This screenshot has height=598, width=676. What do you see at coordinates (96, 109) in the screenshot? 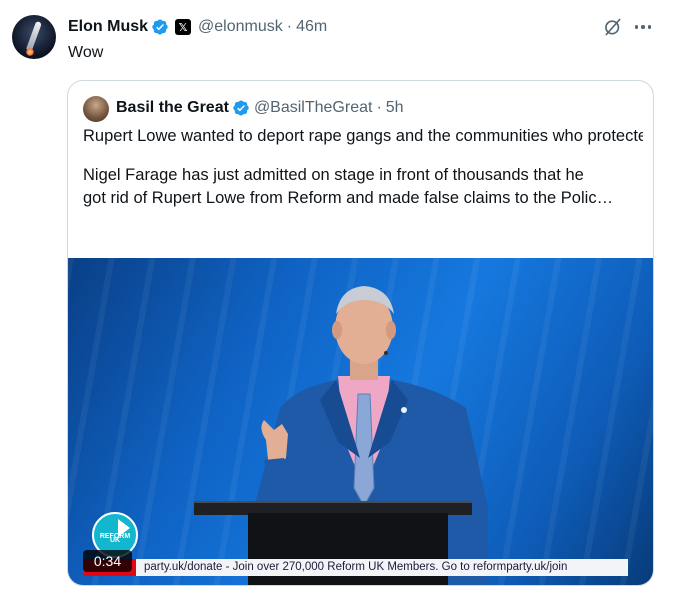
I see `quoted-author-avatar` at bounding box center [96, 109].